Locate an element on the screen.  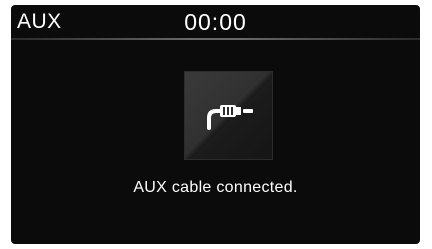
clock: 00:00 is located at coordinates (215, 22).